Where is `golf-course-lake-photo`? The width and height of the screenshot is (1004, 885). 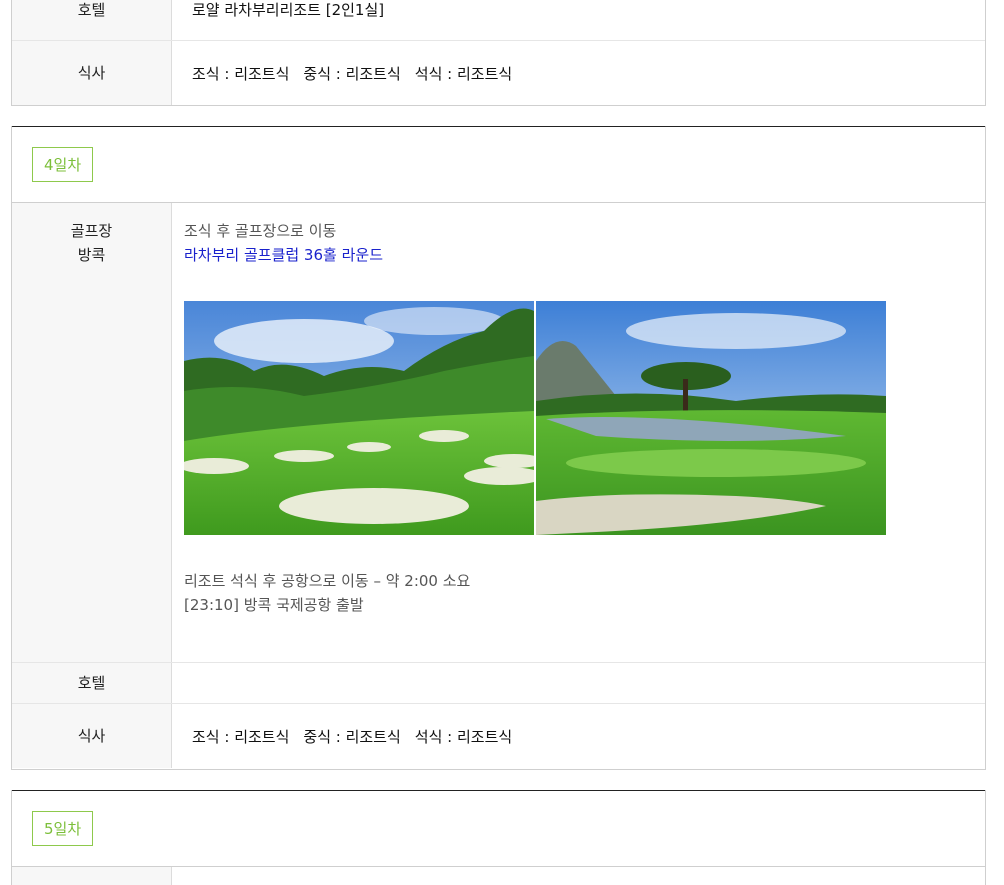
golf-course-lake-photo is located at coordinates (711, 418).